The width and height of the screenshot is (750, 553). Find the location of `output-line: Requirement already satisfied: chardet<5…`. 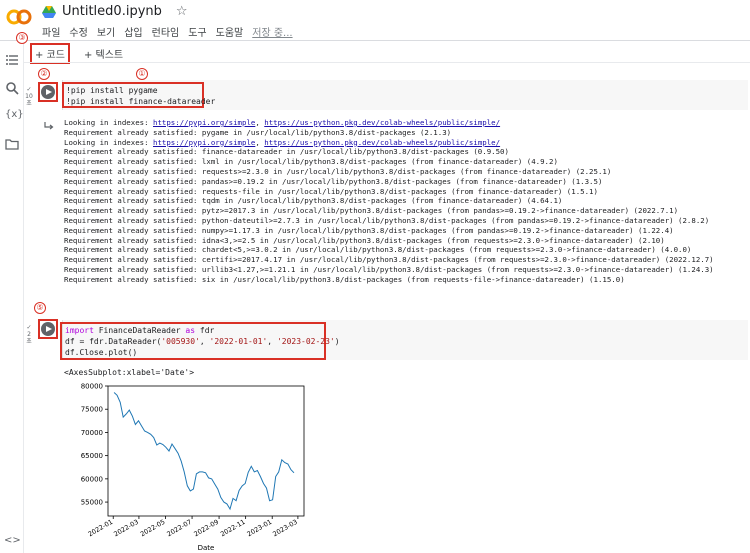

output-line: Requirement already satisfied: chardet<5… is located at coordinates (378, 250).